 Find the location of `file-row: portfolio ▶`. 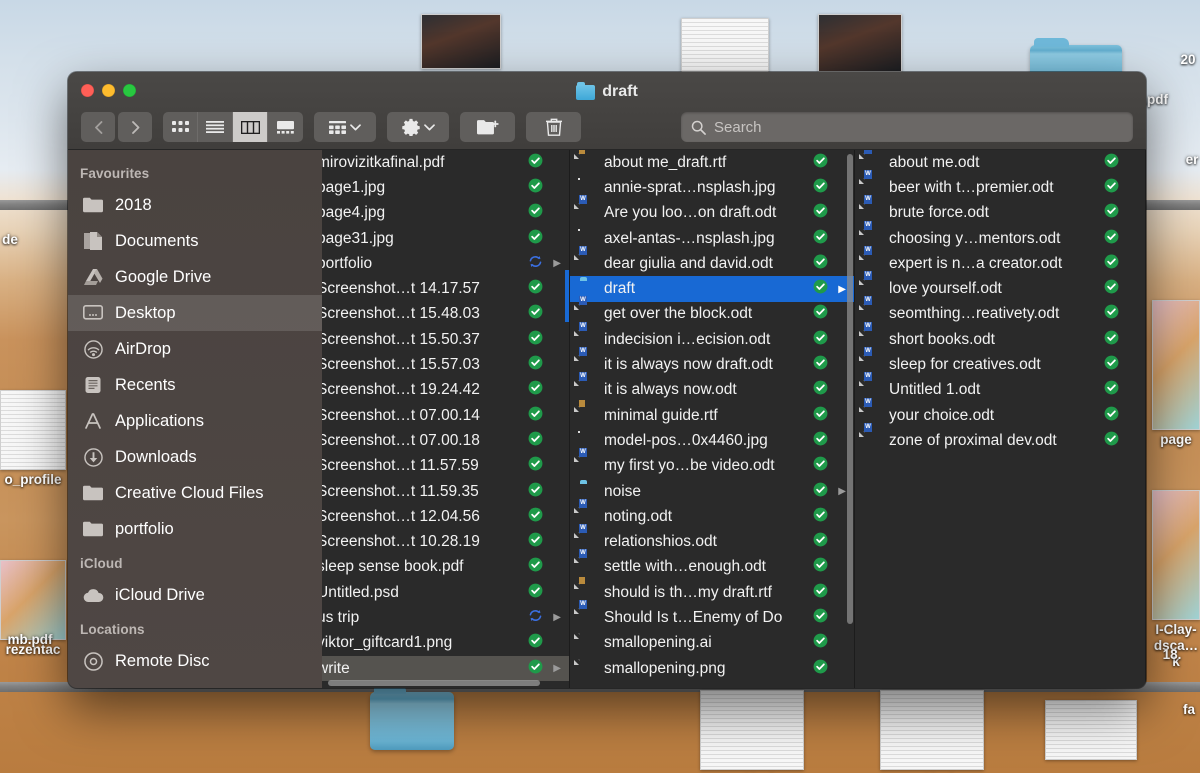

file-row: portfolio ▶ is located at coordinates (445, 263).